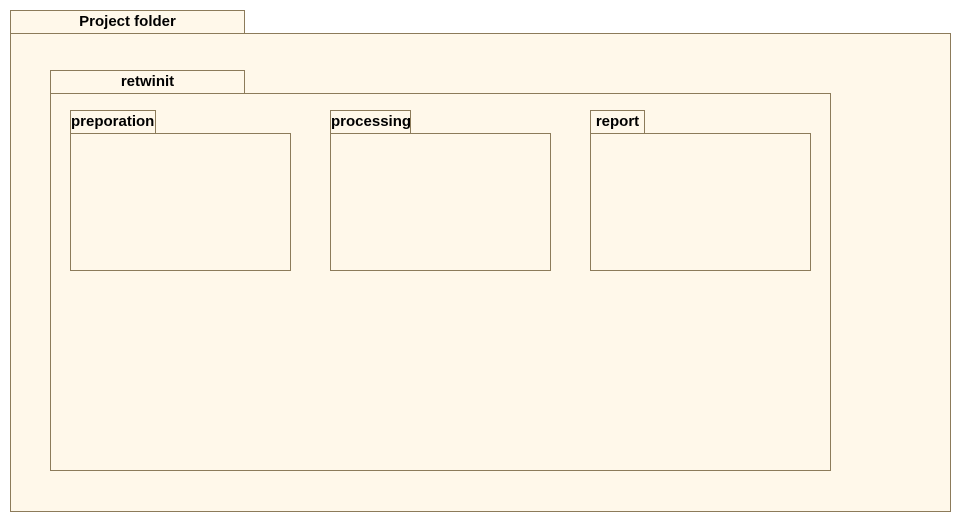  I want to click on package-retwinit-label: retwinit, so click(147, 81).